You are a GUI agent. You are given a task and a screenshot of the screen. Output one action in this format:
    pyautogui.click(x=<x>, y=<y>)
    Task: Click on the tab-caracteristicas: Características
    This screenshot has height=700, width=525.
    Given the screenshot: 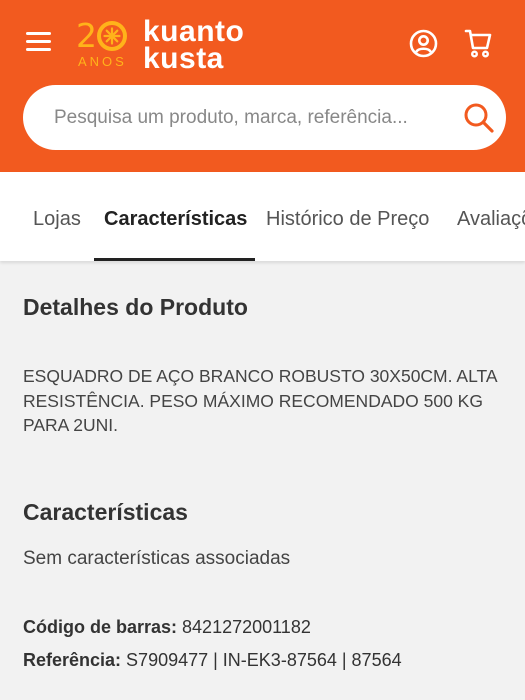 What is the action you would take?
    pyautogui.click(x=175, y=219)
    